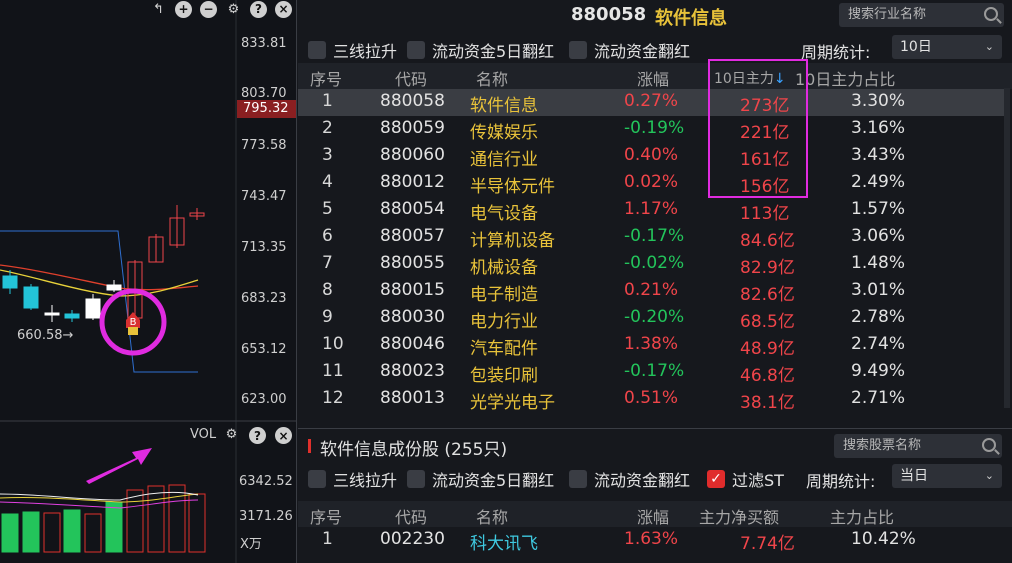 Image resolution: width=1012 pixels, height=563 pixels. Describe the element at coordinates (878, 209) in the screenshot. I see `row-ratio: 1.57%` at that location.